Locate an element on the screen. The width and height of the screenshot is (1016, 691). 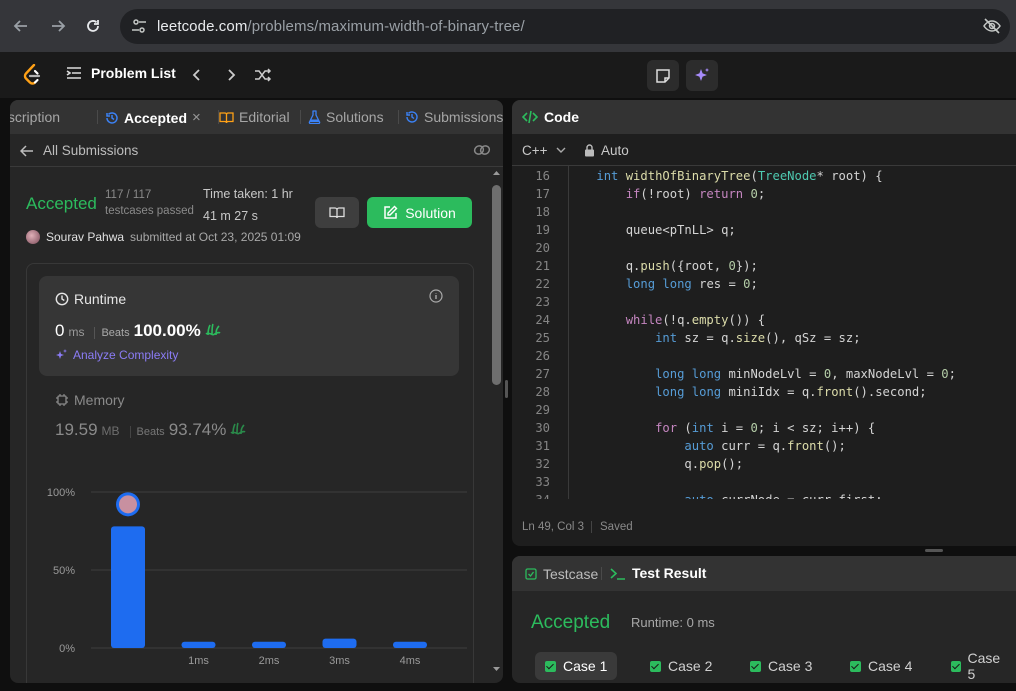
next-problem-icon is located at coordinates (231, 75).